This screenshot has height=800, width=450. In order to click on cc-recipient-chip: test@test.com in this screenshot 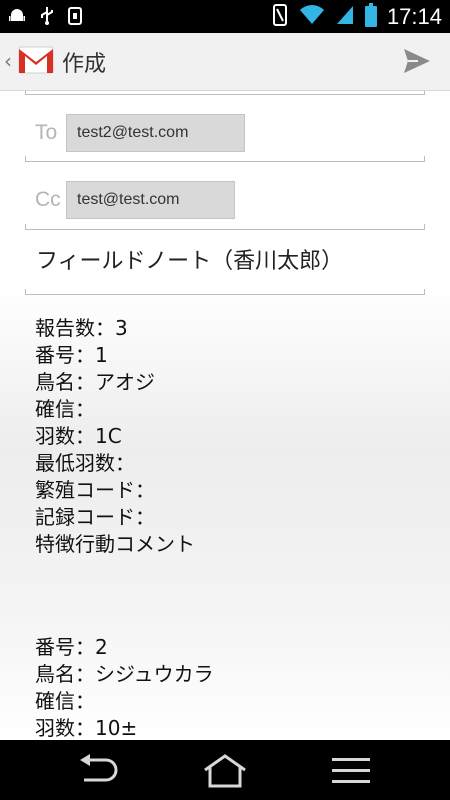, I will do `click(150, 200)`.